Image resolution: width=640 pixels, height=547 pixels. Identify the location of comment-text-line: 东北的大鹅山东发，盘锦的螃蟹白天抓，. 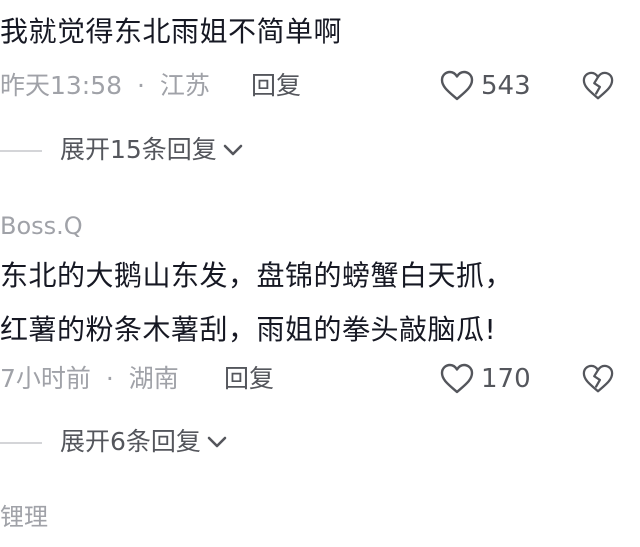
(257, 275).